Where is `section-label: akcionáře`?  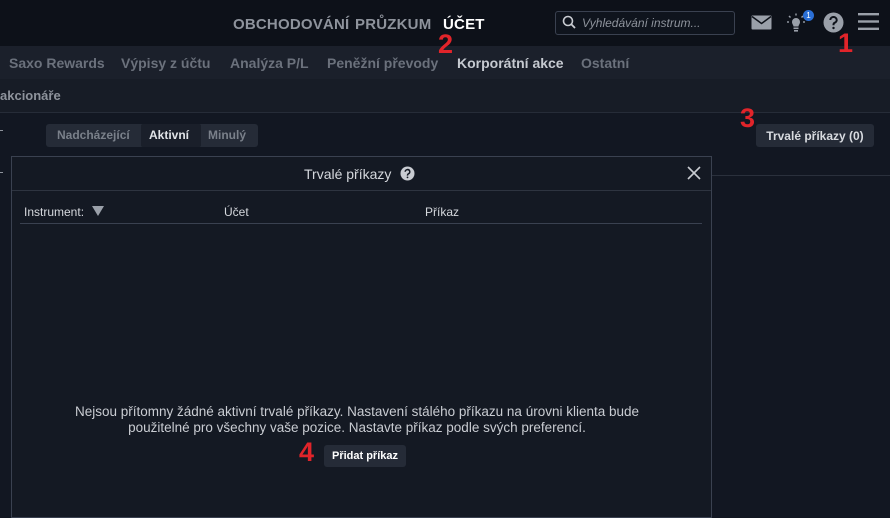
section-label: akcionáře is located at coordinates (30, 95).